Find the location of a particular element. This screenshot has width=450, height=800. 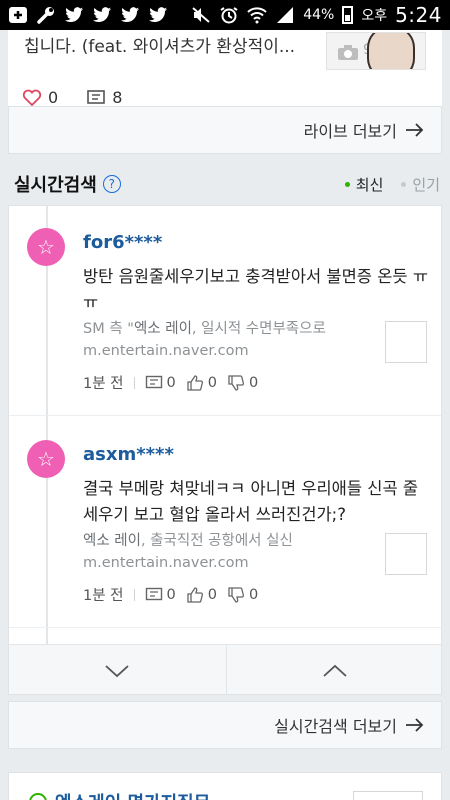

time-prefix: 오후 is located at coordinates (374, 16).